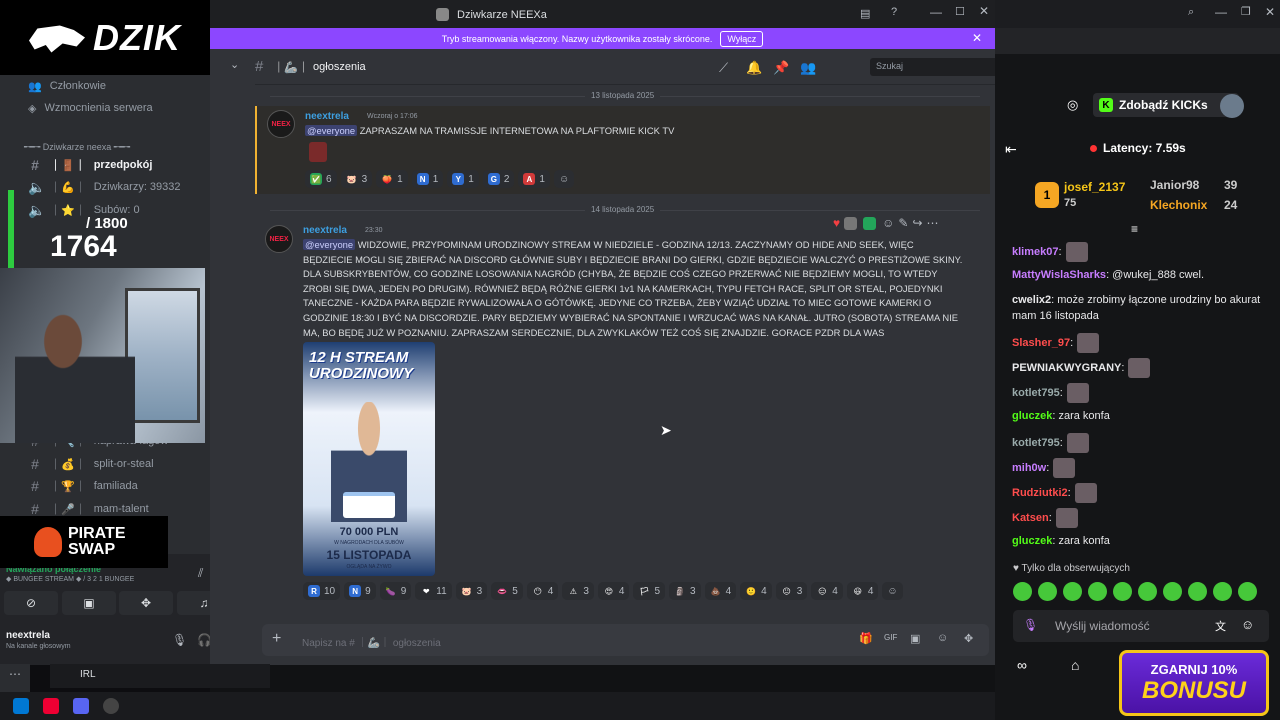  I want to click on store-icon: ⌂, so click(1075, 665).